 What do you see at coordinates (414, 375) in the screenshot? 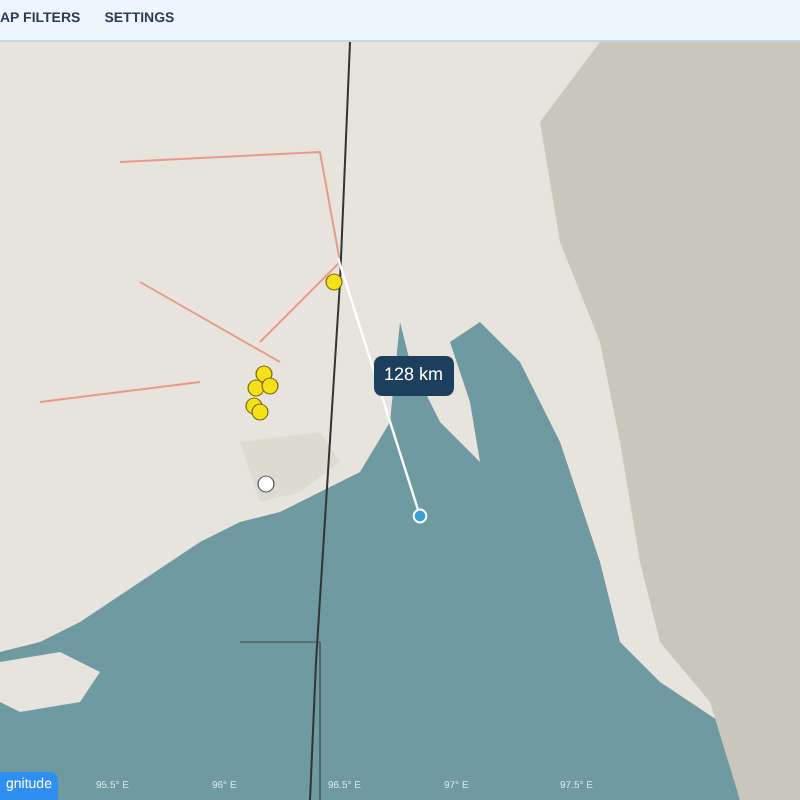
I see `distance-label: 128 km` at bounding box center [414, 375].